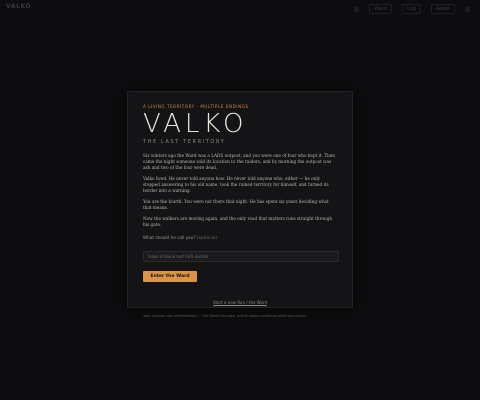  I want to click on name-label-text: What should he call you?, so click(169, 237).